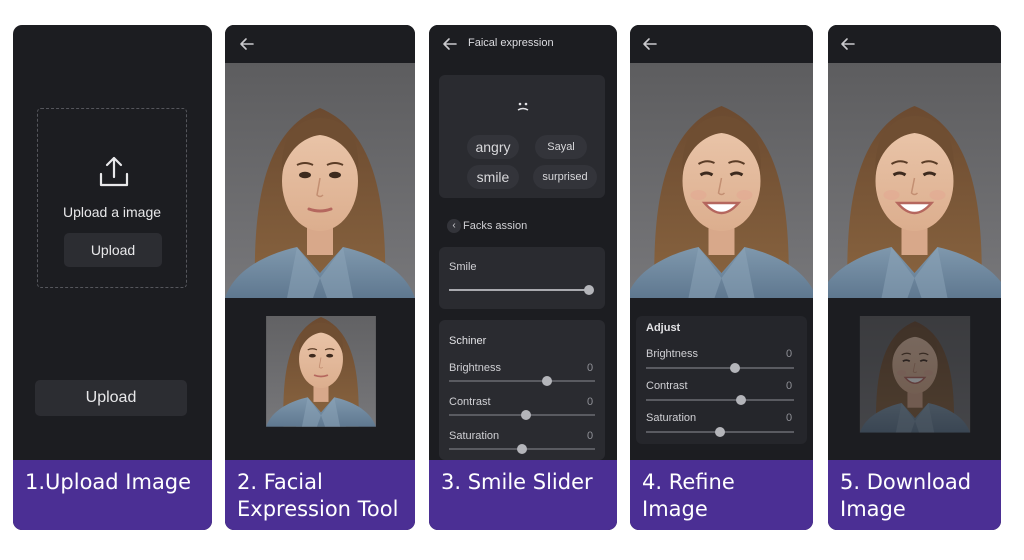  I want to click on step-caption: 2. Facial Expression Tool, so click(320, 495).